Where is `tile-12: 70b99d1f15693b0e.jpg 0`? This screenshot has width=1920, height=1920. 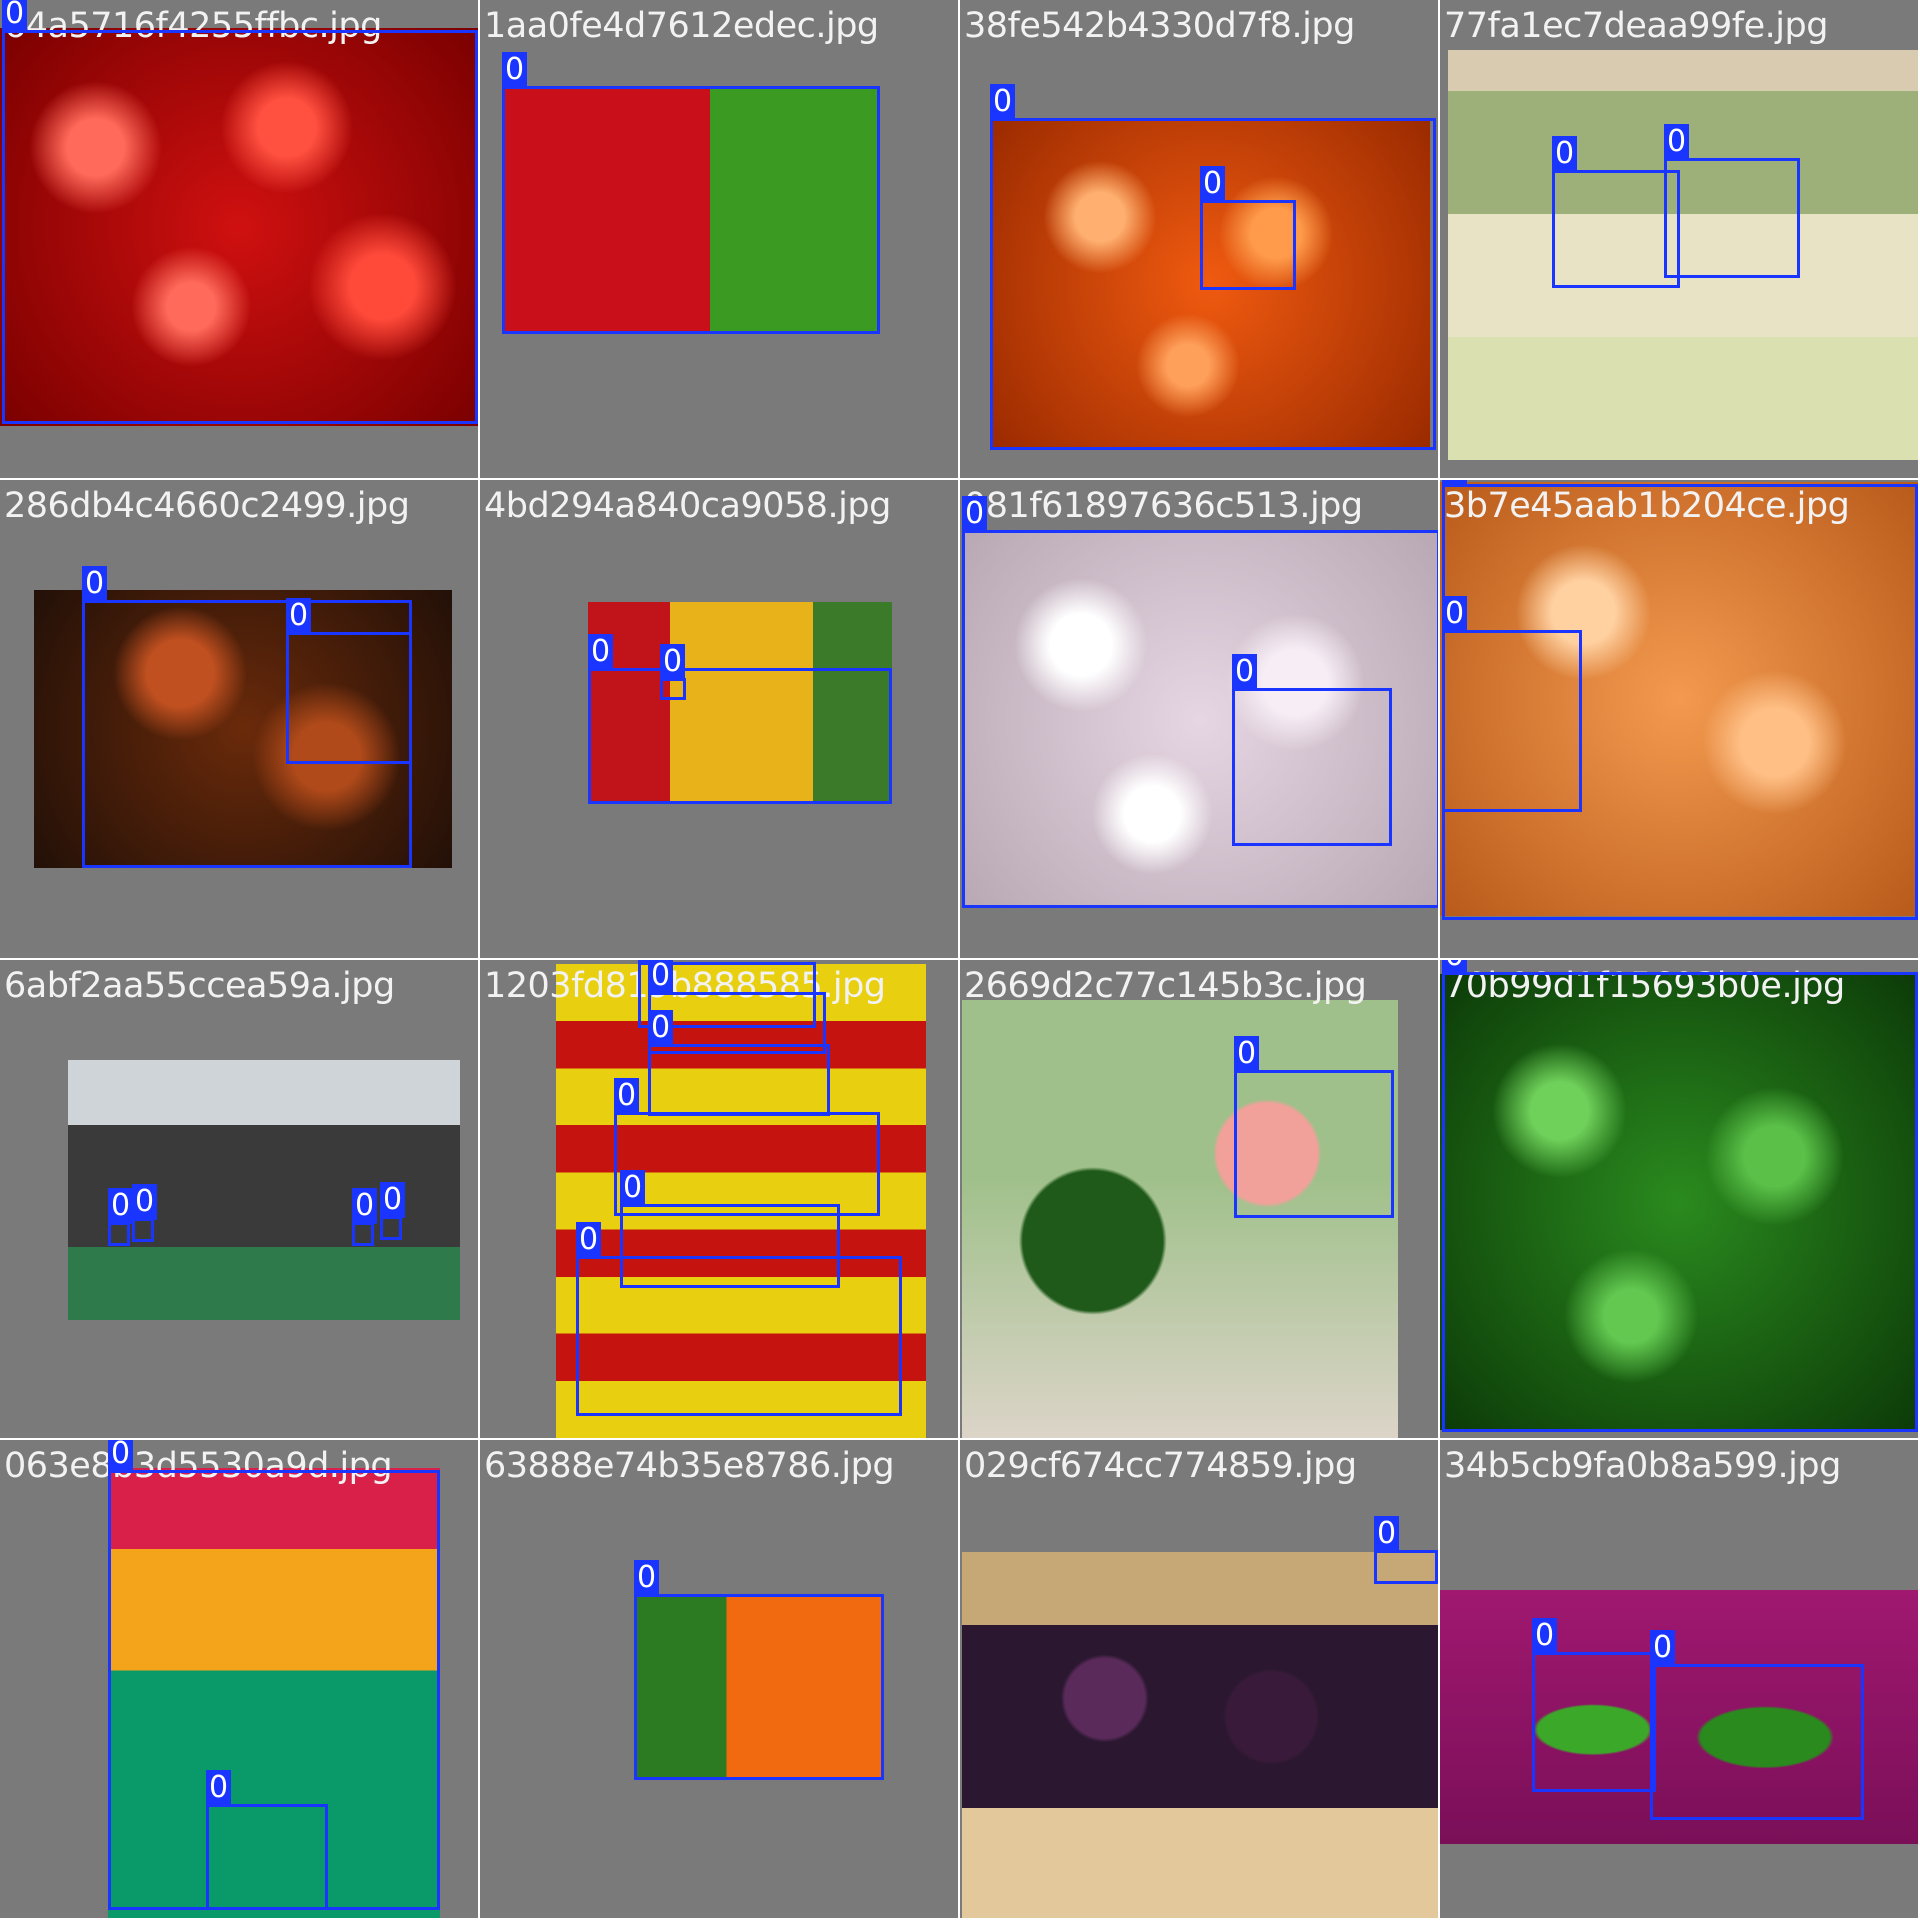
tile-12: 70b99d1f15693b0e.jpg 0 is located at coordinates (1679, 1199).